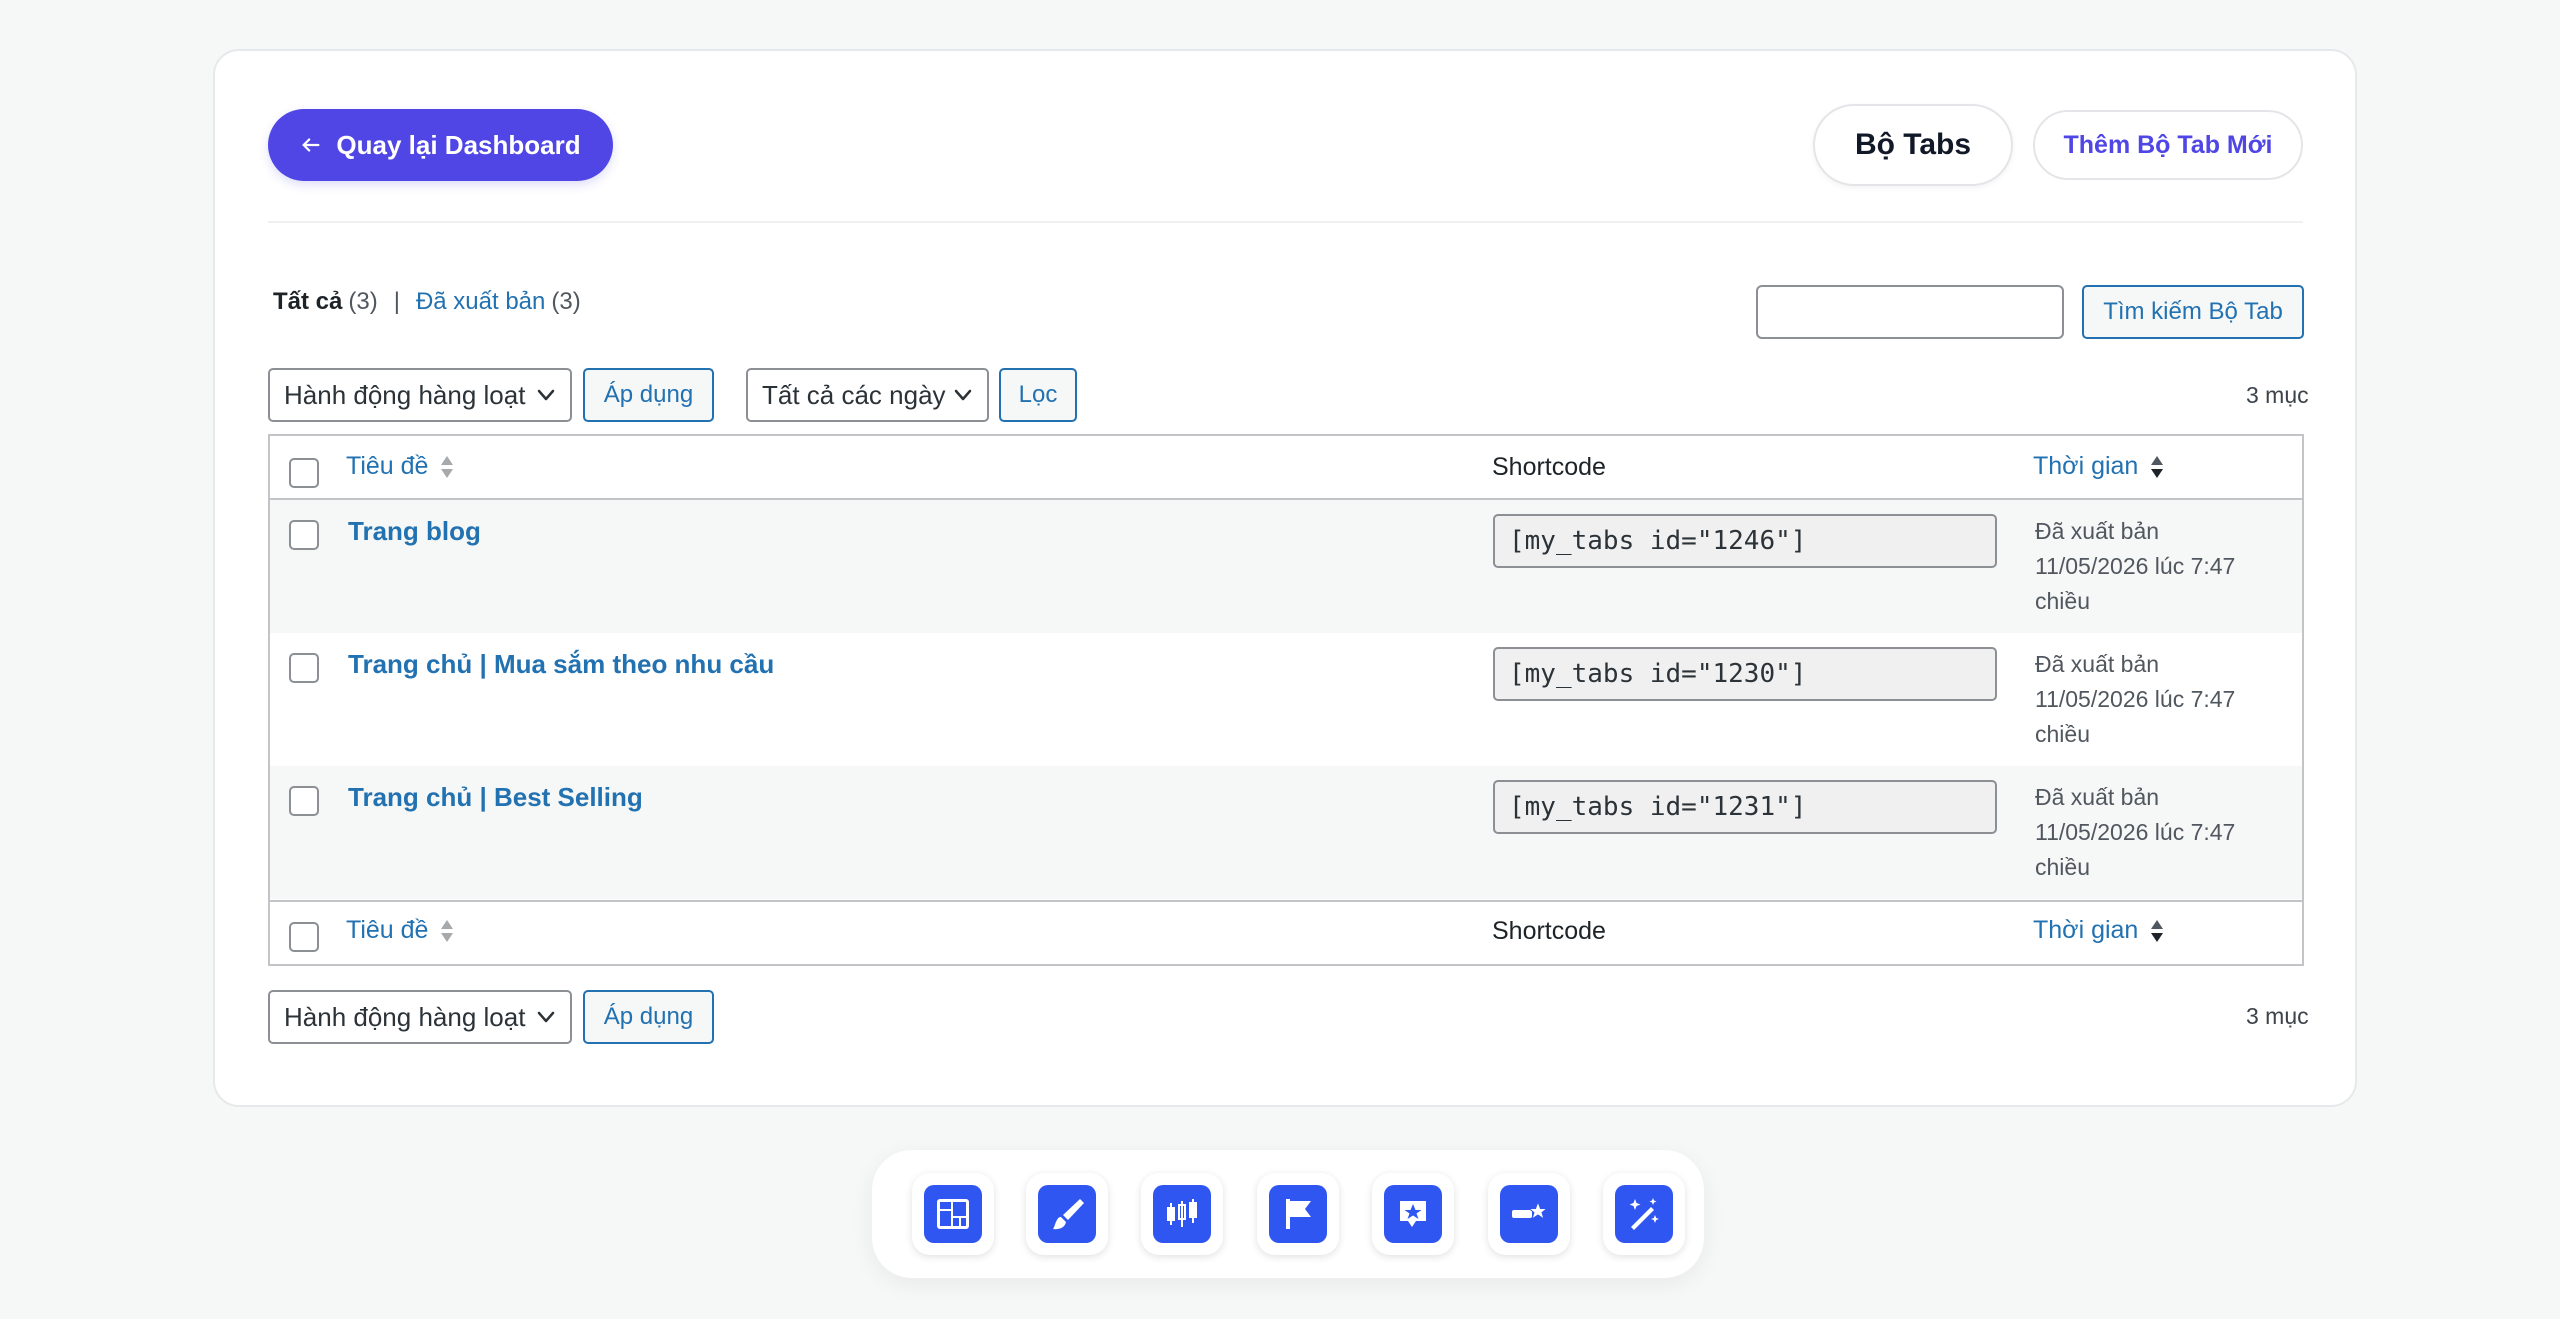  I want to click on date-filter-value: Tất cả các ngày, so click(854, 394).